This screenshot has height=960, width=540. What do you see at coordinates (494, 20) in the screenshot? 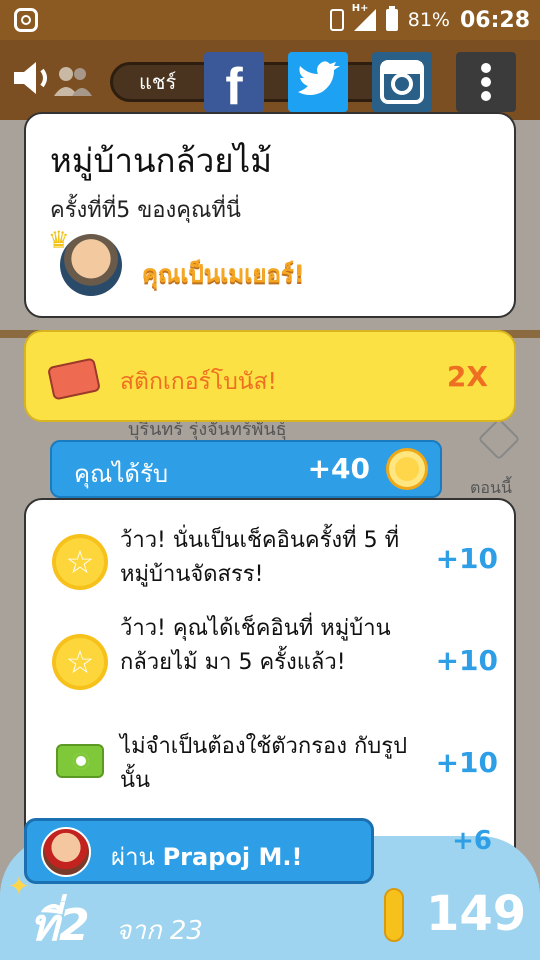
I see `clock: 06:28` at bounding box center [494, 20].